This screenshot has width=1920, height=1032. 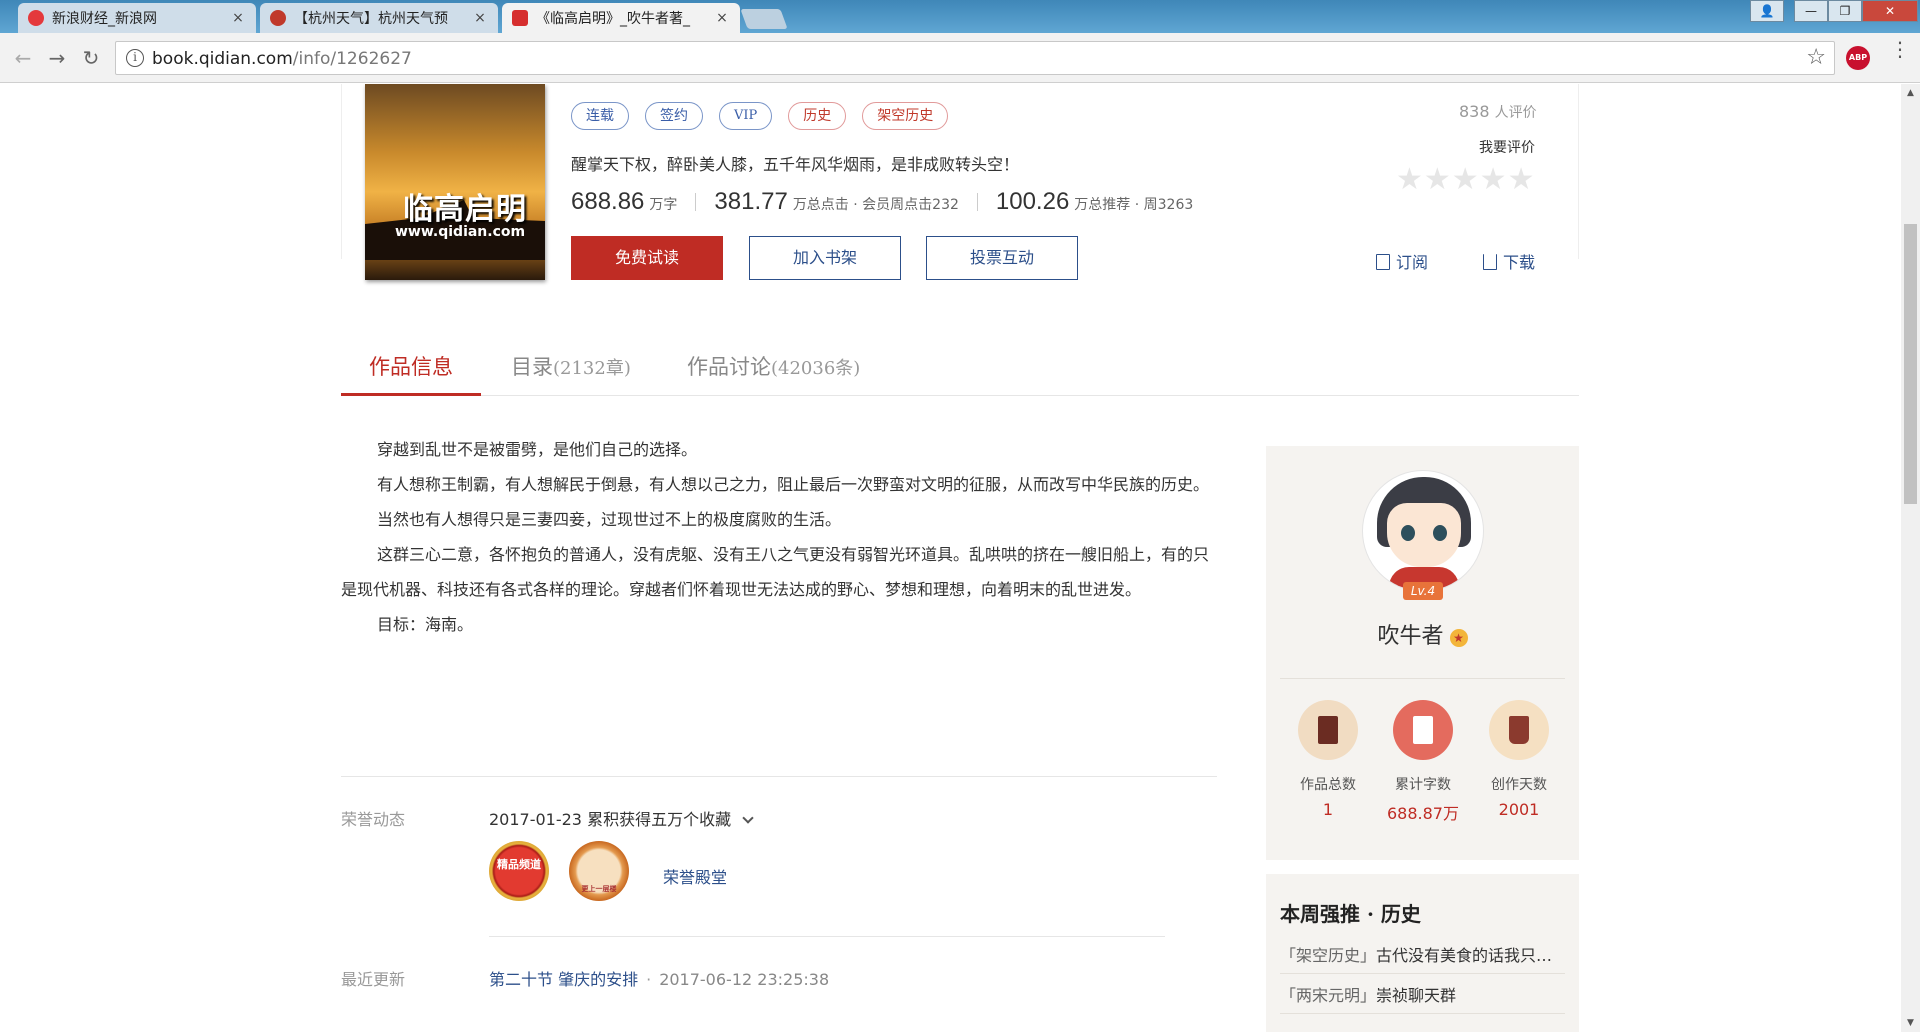 I want to click on maximize-button: ❐, so click(x=1845, y=11).